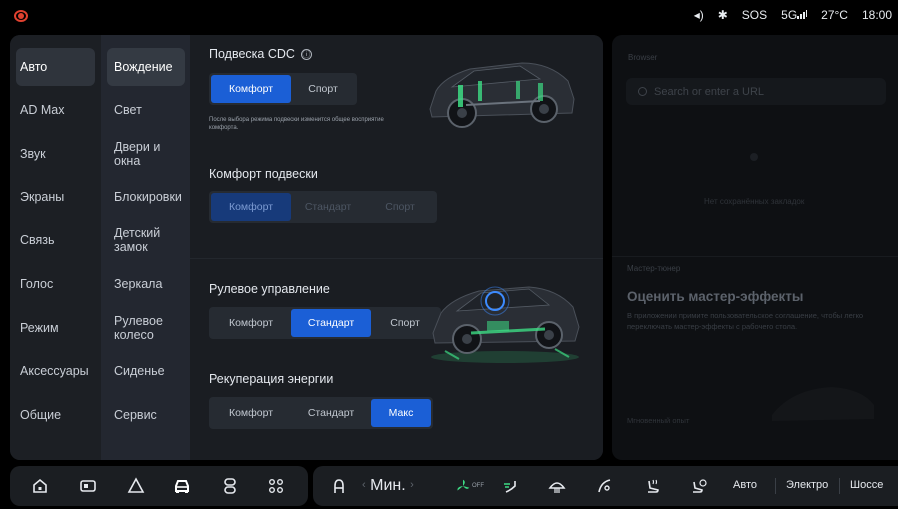 This screenshot has height=509, width=898. What do you see at coordinates (699, 486) in the screenshot?
I see `seat-ventilation-icon` at bounding box center [699, 486].